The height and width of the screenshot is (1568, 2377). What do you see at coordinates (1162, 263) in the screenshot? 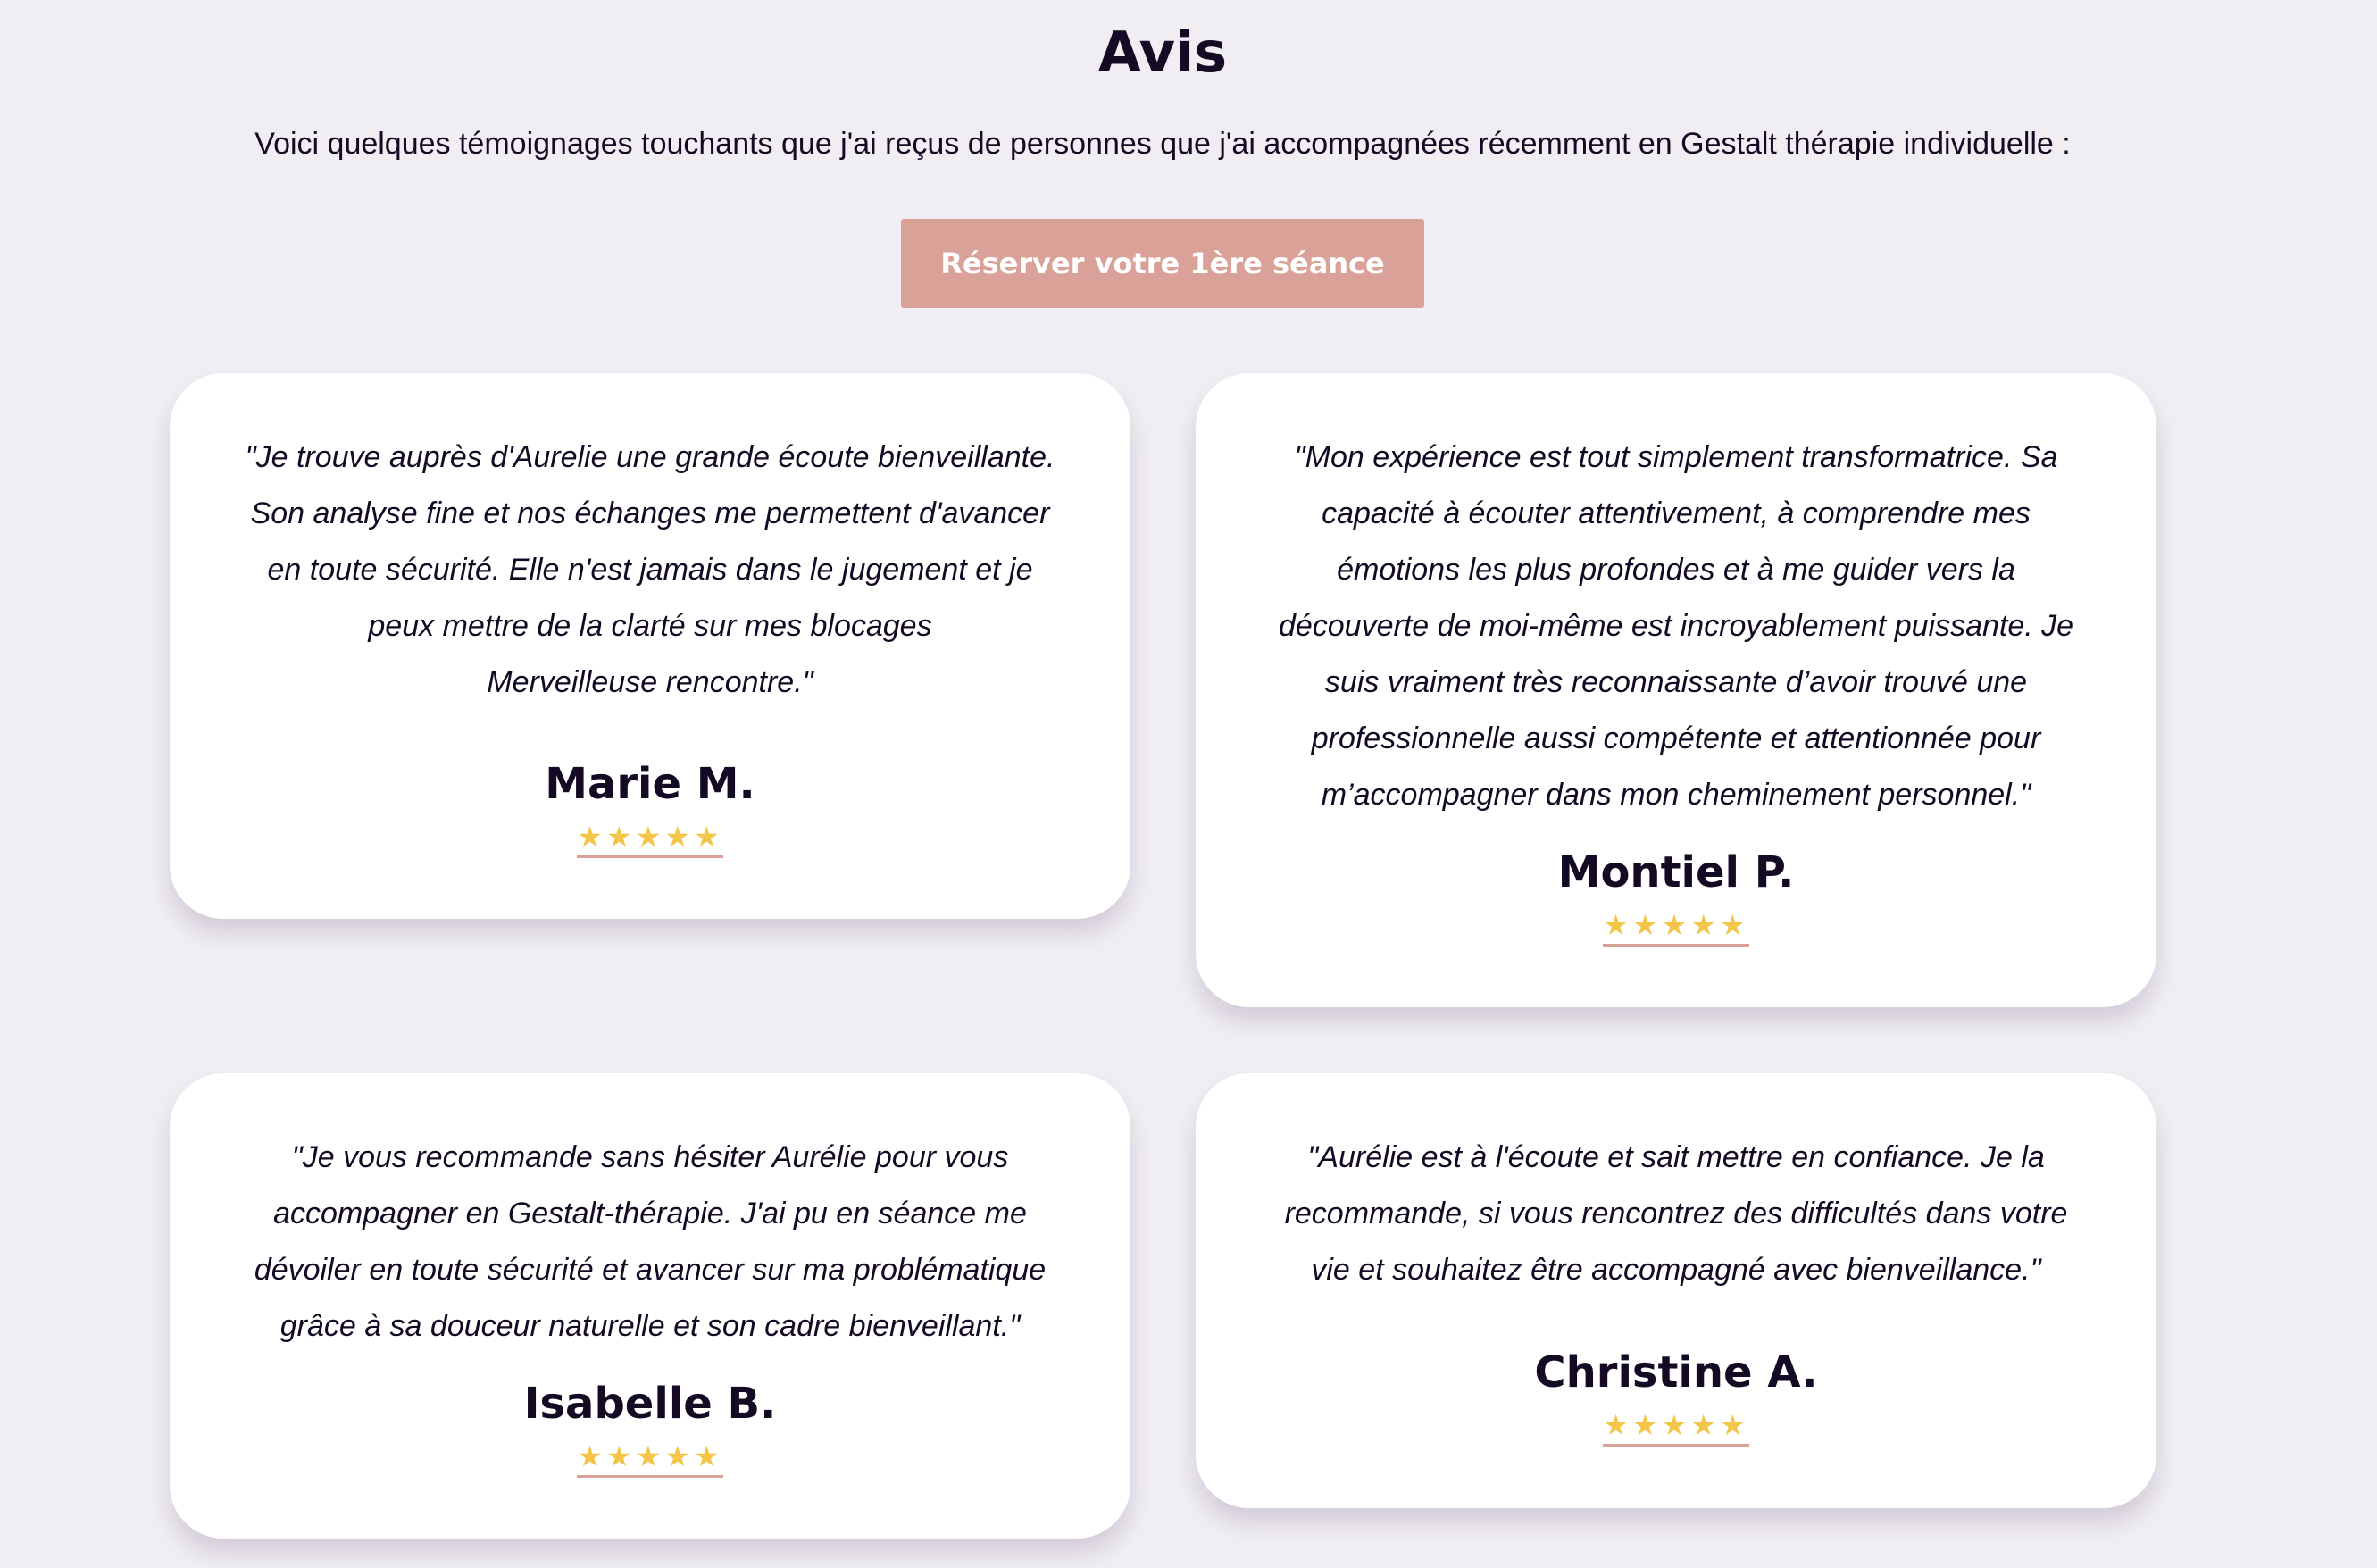
I see `book-session-button: Réserver votre 1ère séance` at bounding box center [1162, 263].